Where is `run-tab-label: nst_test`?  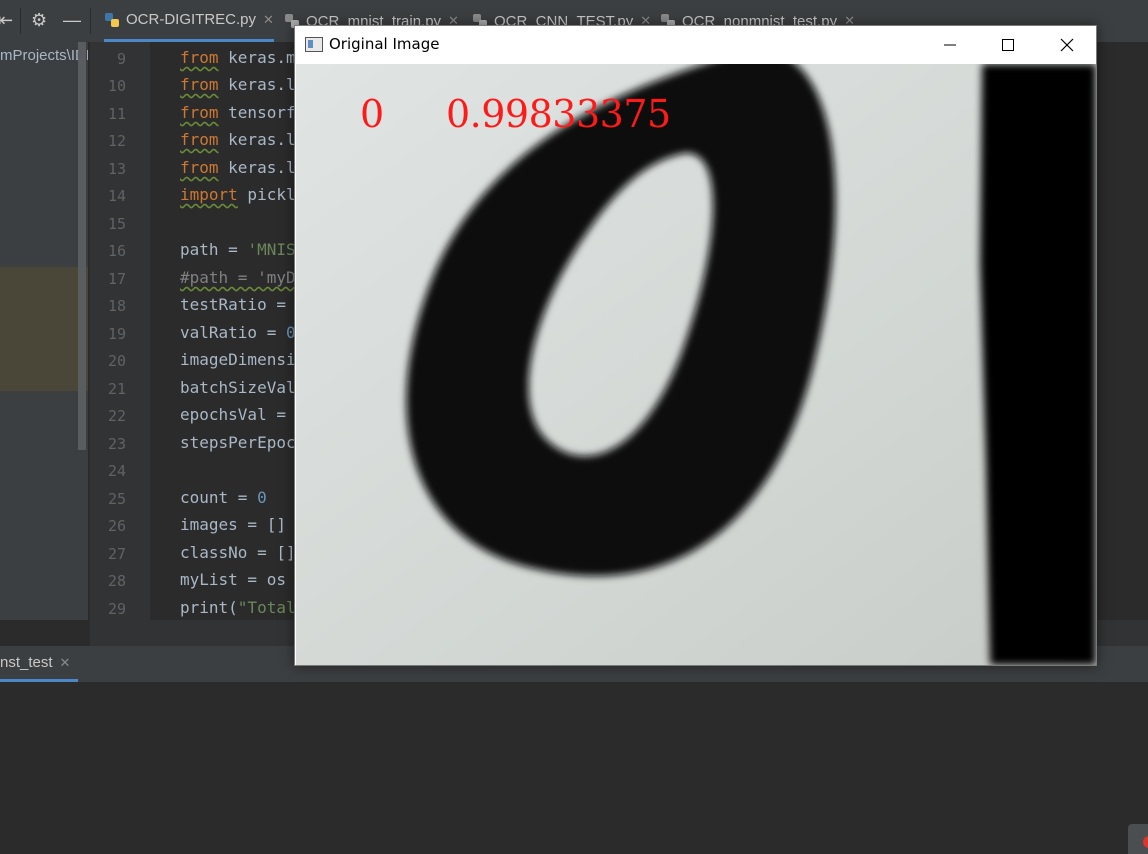
run-tab-label: nst_test is located at coordinates (26, 662).